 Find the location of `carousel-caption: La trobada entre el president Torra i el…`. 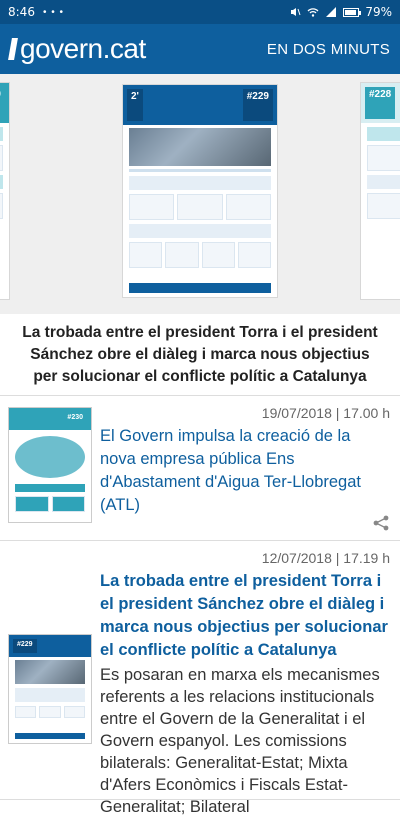

carousel-caption: La trobada entre el president Torra i el… is located at coordinates (200, 355).